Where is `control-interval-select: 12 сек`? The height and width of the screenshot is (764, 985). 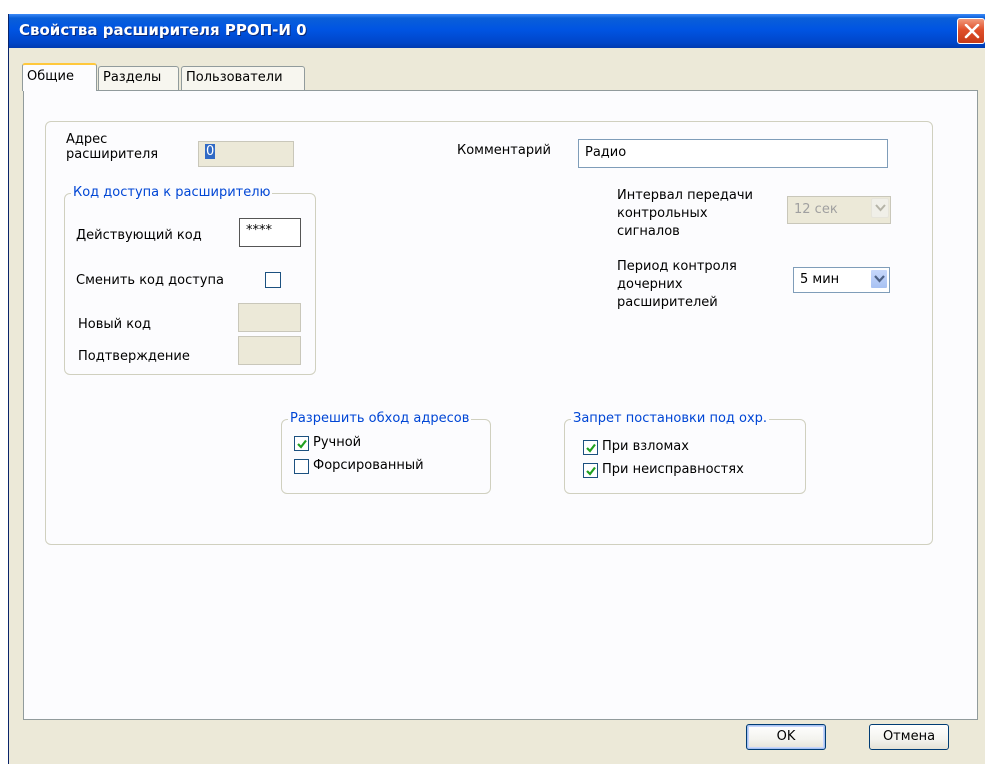
control-interval-select: 12 сек is located at coordinates (839, 210).